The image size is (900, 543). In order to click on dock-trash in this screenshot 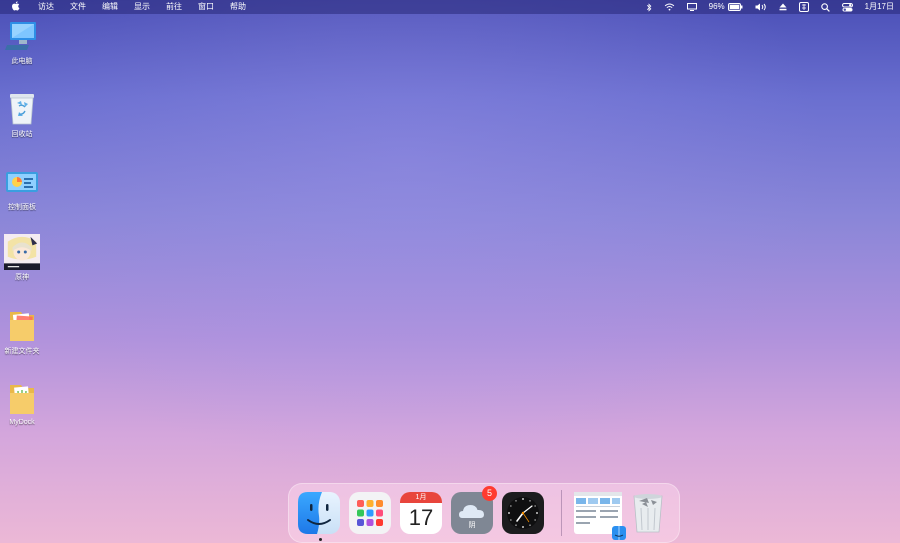, I will do `click(648, 513)`.